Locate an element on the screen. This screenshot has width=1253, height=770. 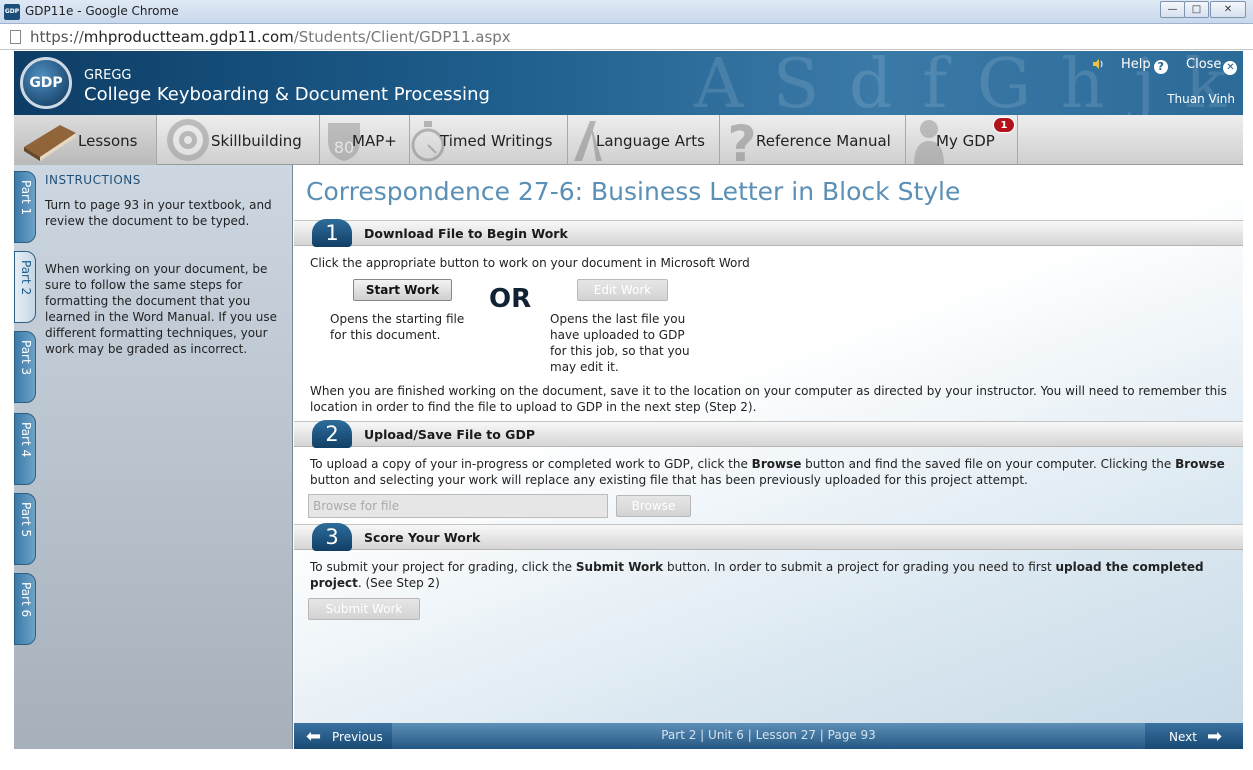
url-host: mhproductteam.gdp11.com is located at coordinates (188, 37).